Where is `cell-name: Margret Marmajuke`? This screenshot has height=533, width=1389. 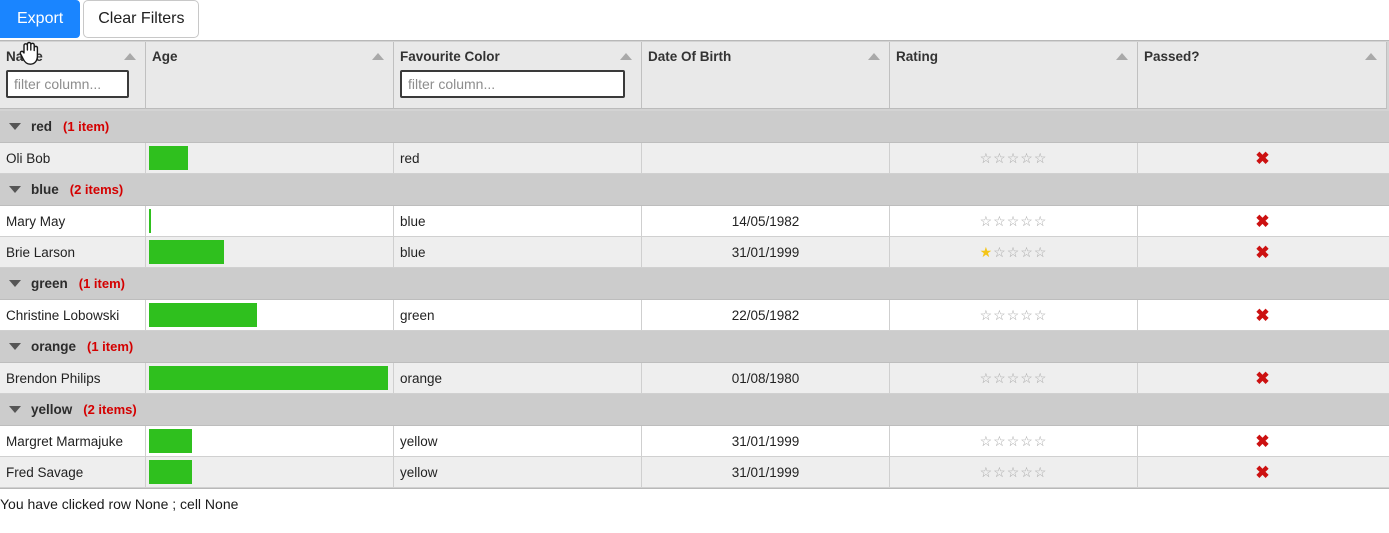
cell-name: Margret Marmajuke is located at coordinates (73, 441).